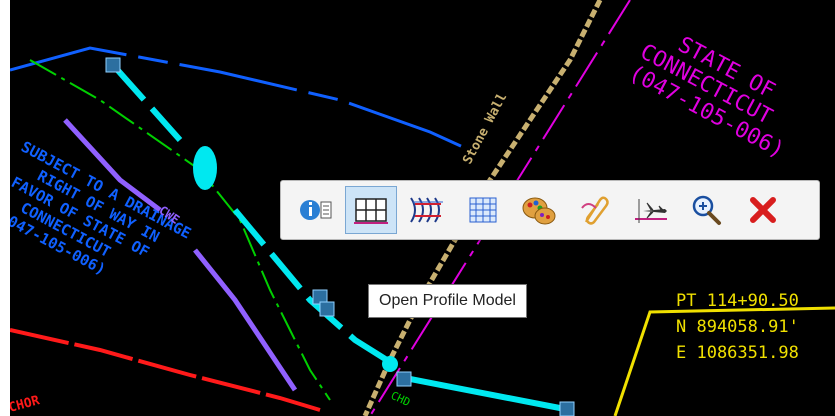 The height and width of the screenshot is (416, 835). I want to click on info-icon, so click(316, 210).